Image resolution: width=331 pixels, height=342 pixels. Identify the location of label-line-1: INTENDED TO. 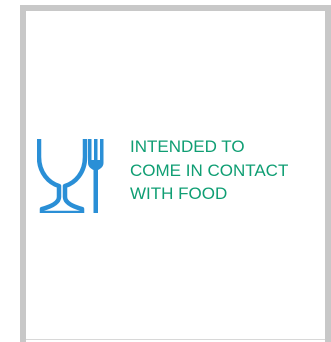
(187, 146).